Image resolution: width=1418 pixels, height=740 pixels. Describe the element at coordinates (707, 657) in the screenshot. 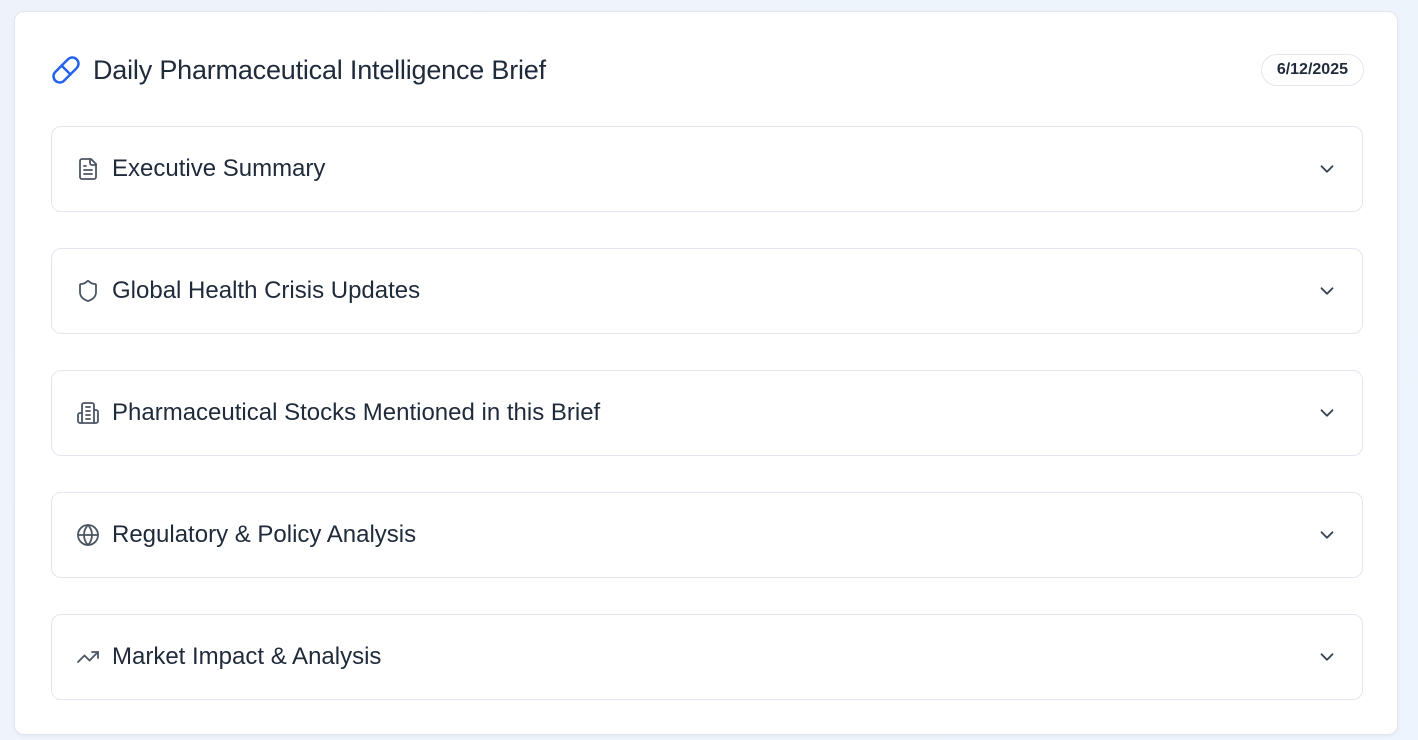

I see `section-market-impact: Market Impact & Analysis` at that location.